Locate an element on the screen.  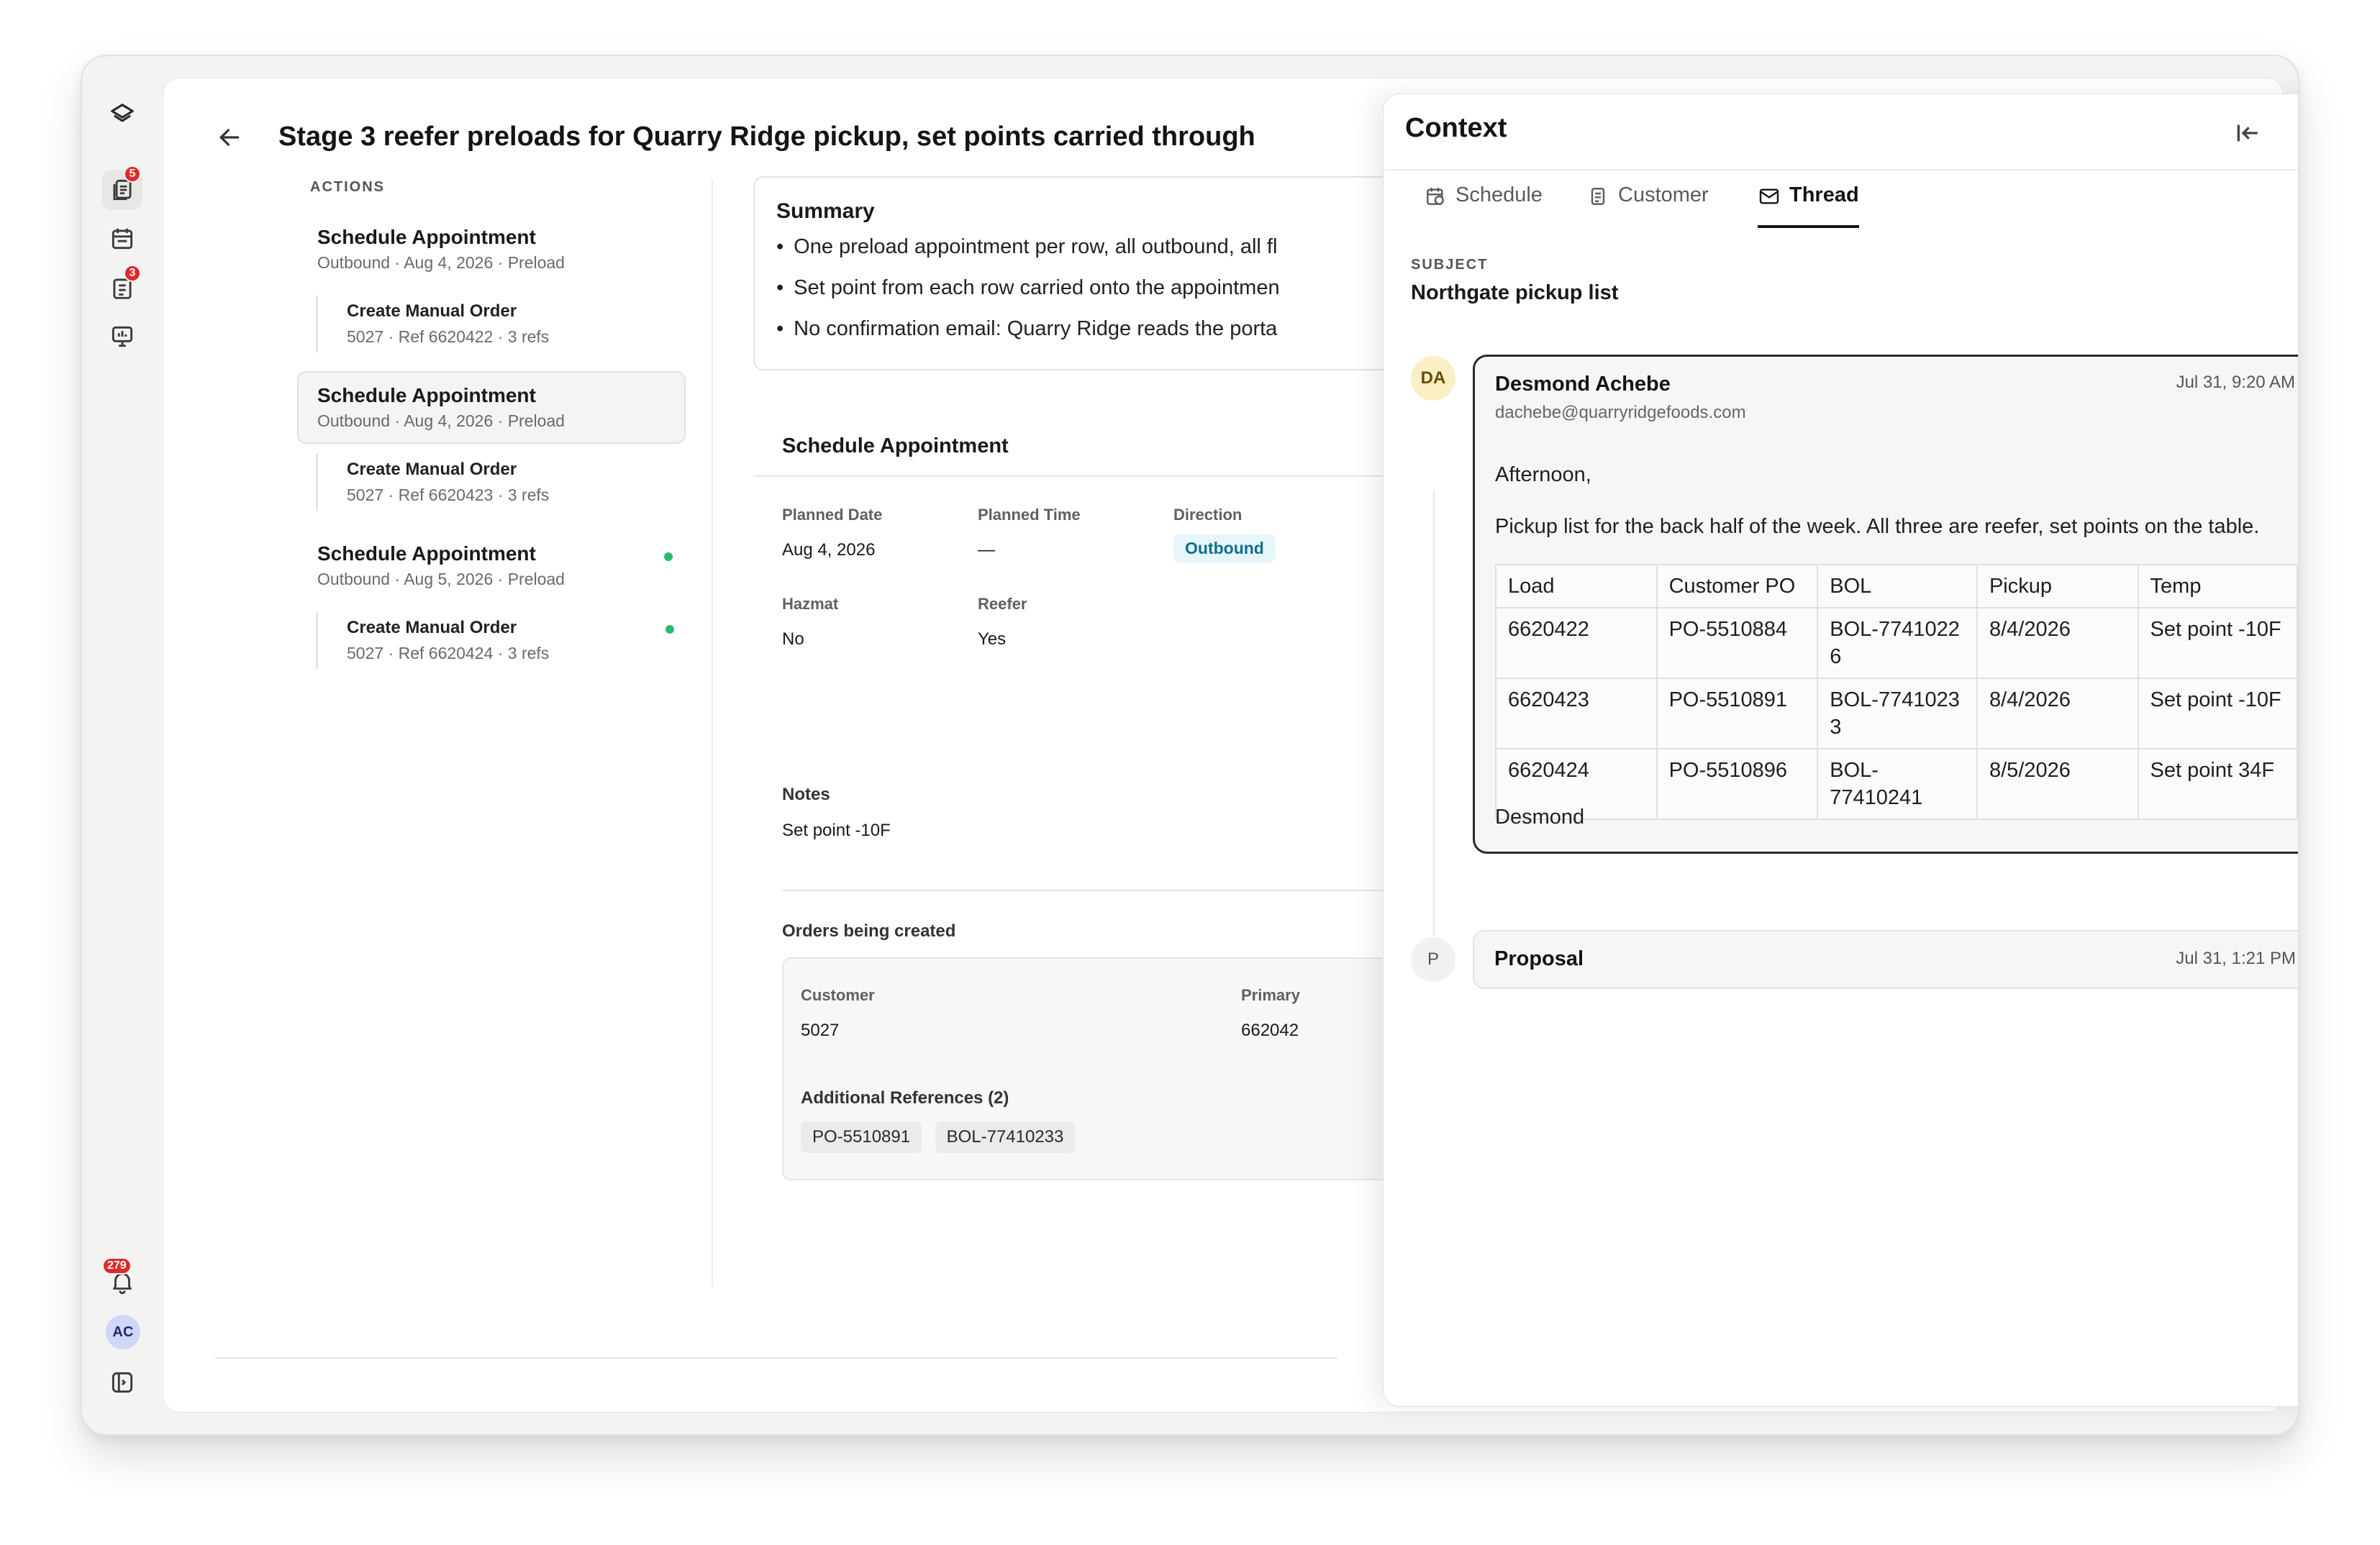
orders-label: Orders being created is located at coordinates (869, 931).